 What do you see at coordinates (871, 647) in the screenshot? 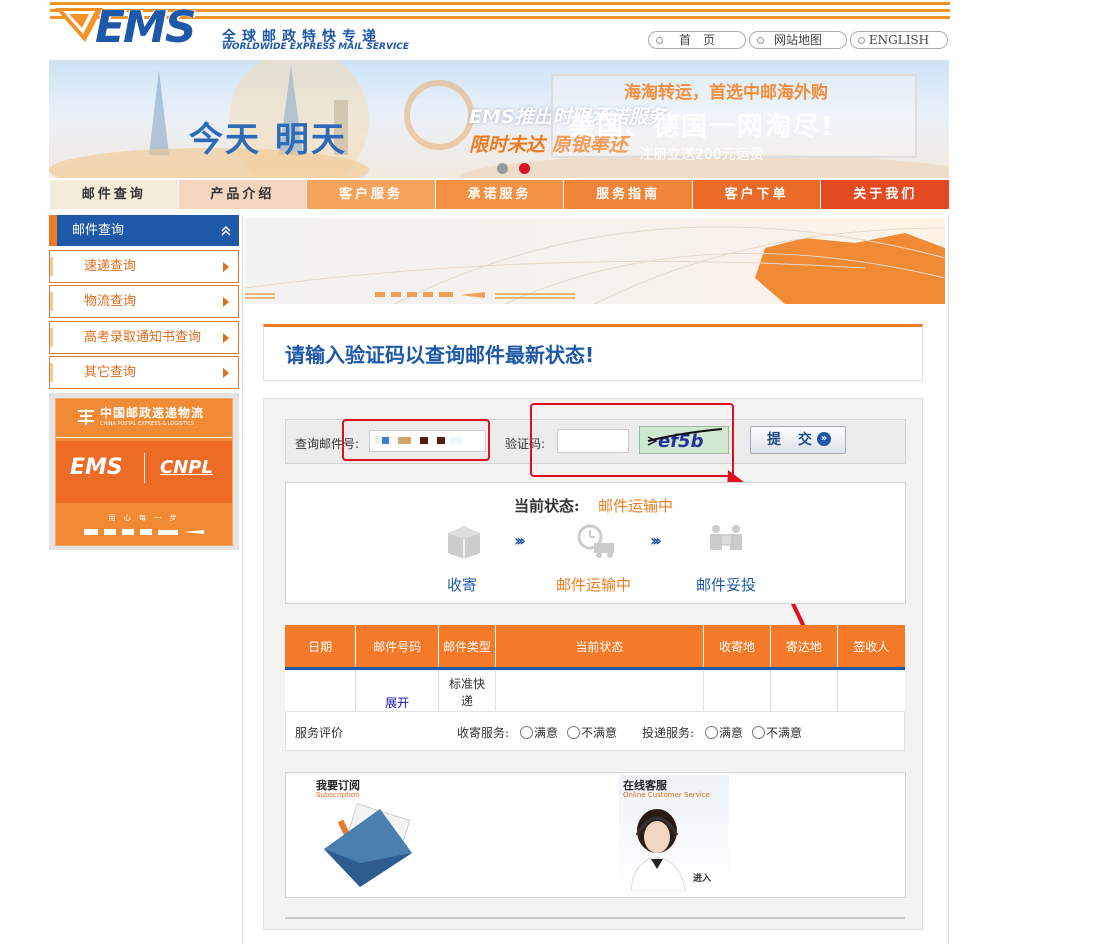
I see `col-signer: 签收人` at bounding box center [871, 647].